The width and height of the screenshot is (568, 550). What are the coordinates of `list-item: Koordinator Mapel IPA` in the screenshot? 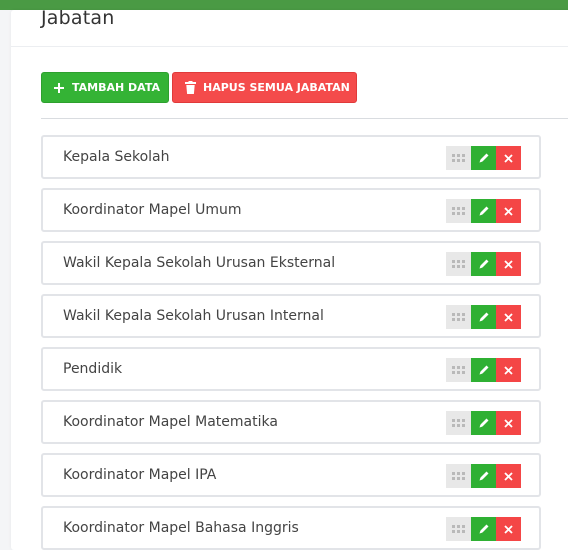 It's located at (291, 475).